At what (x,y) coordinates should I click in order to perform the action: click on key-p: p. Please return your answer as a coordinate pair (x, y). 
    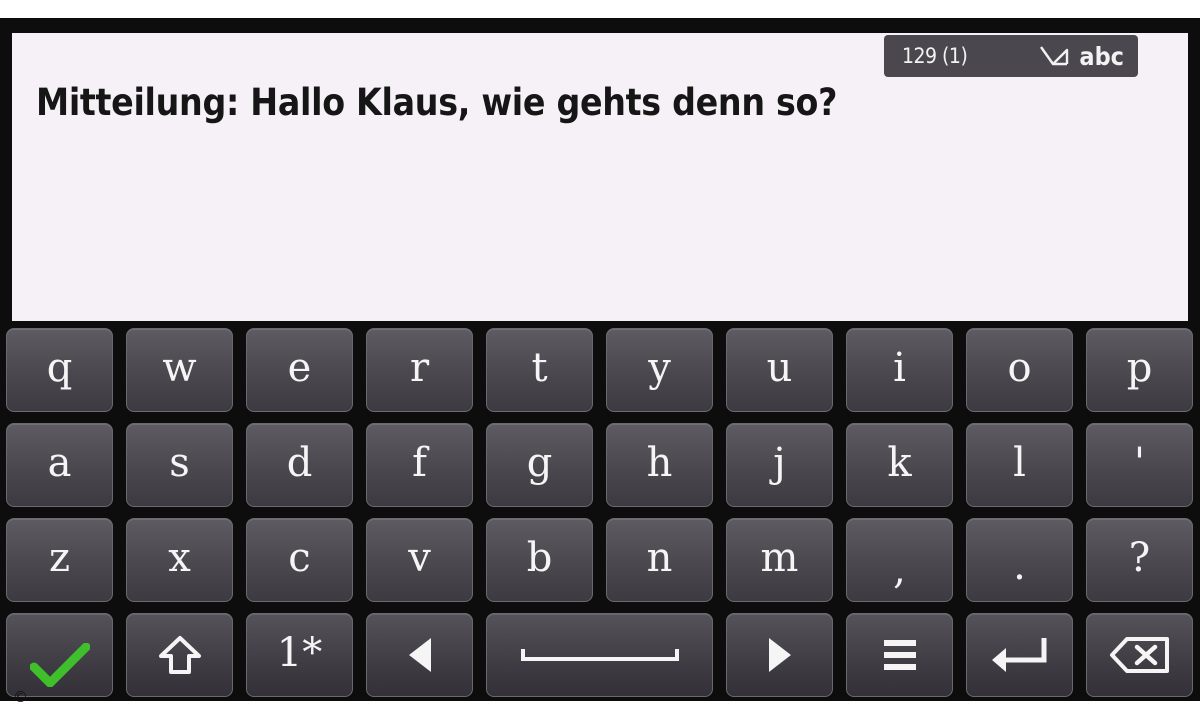
    Looking at the image, I should click on (1139, 370).